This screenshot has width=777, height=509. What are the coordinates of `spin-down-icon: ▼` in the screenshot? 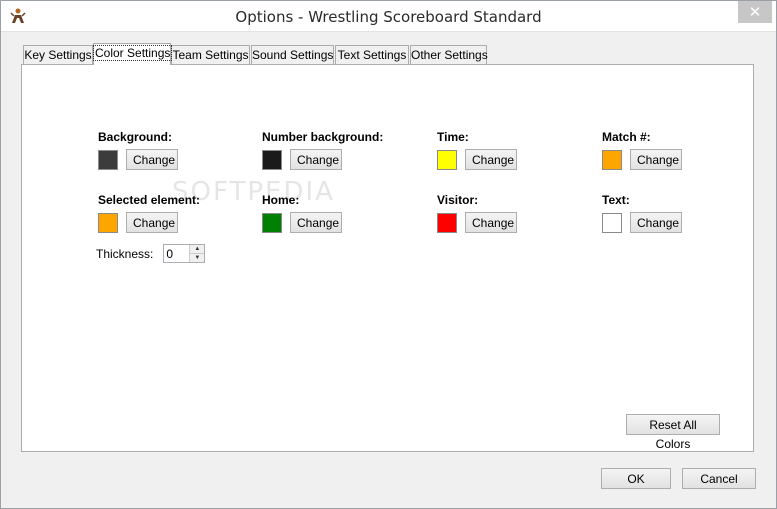 It's located at (197, 258).